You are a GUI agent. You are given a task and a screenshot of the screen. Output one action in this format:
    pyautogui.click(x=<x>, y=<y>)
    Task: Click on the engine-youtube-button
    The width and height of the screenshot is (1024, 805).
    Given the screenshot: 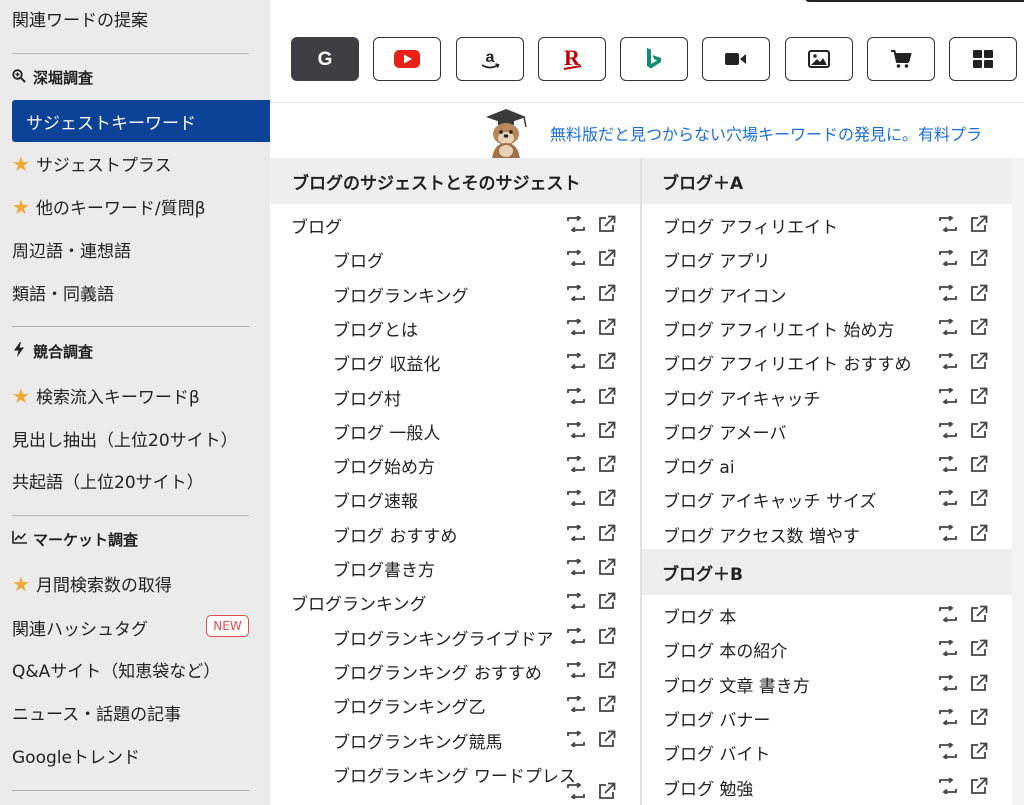 What is the action you would take?
    pyautogui.click(x=407, y=59)
    